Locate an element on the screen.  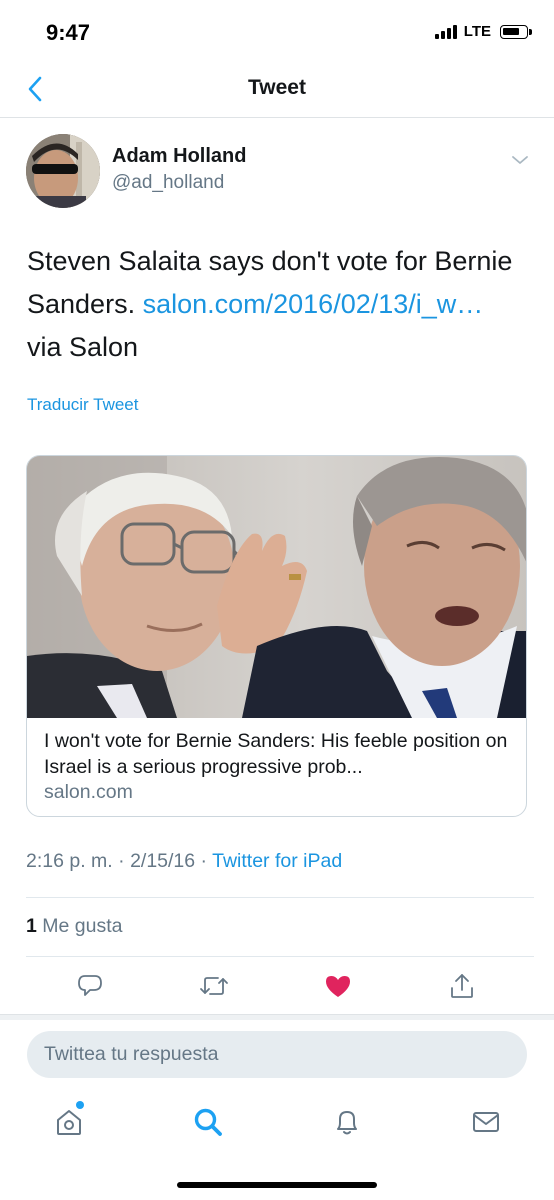
like-button is located at coordinates (338, 986).